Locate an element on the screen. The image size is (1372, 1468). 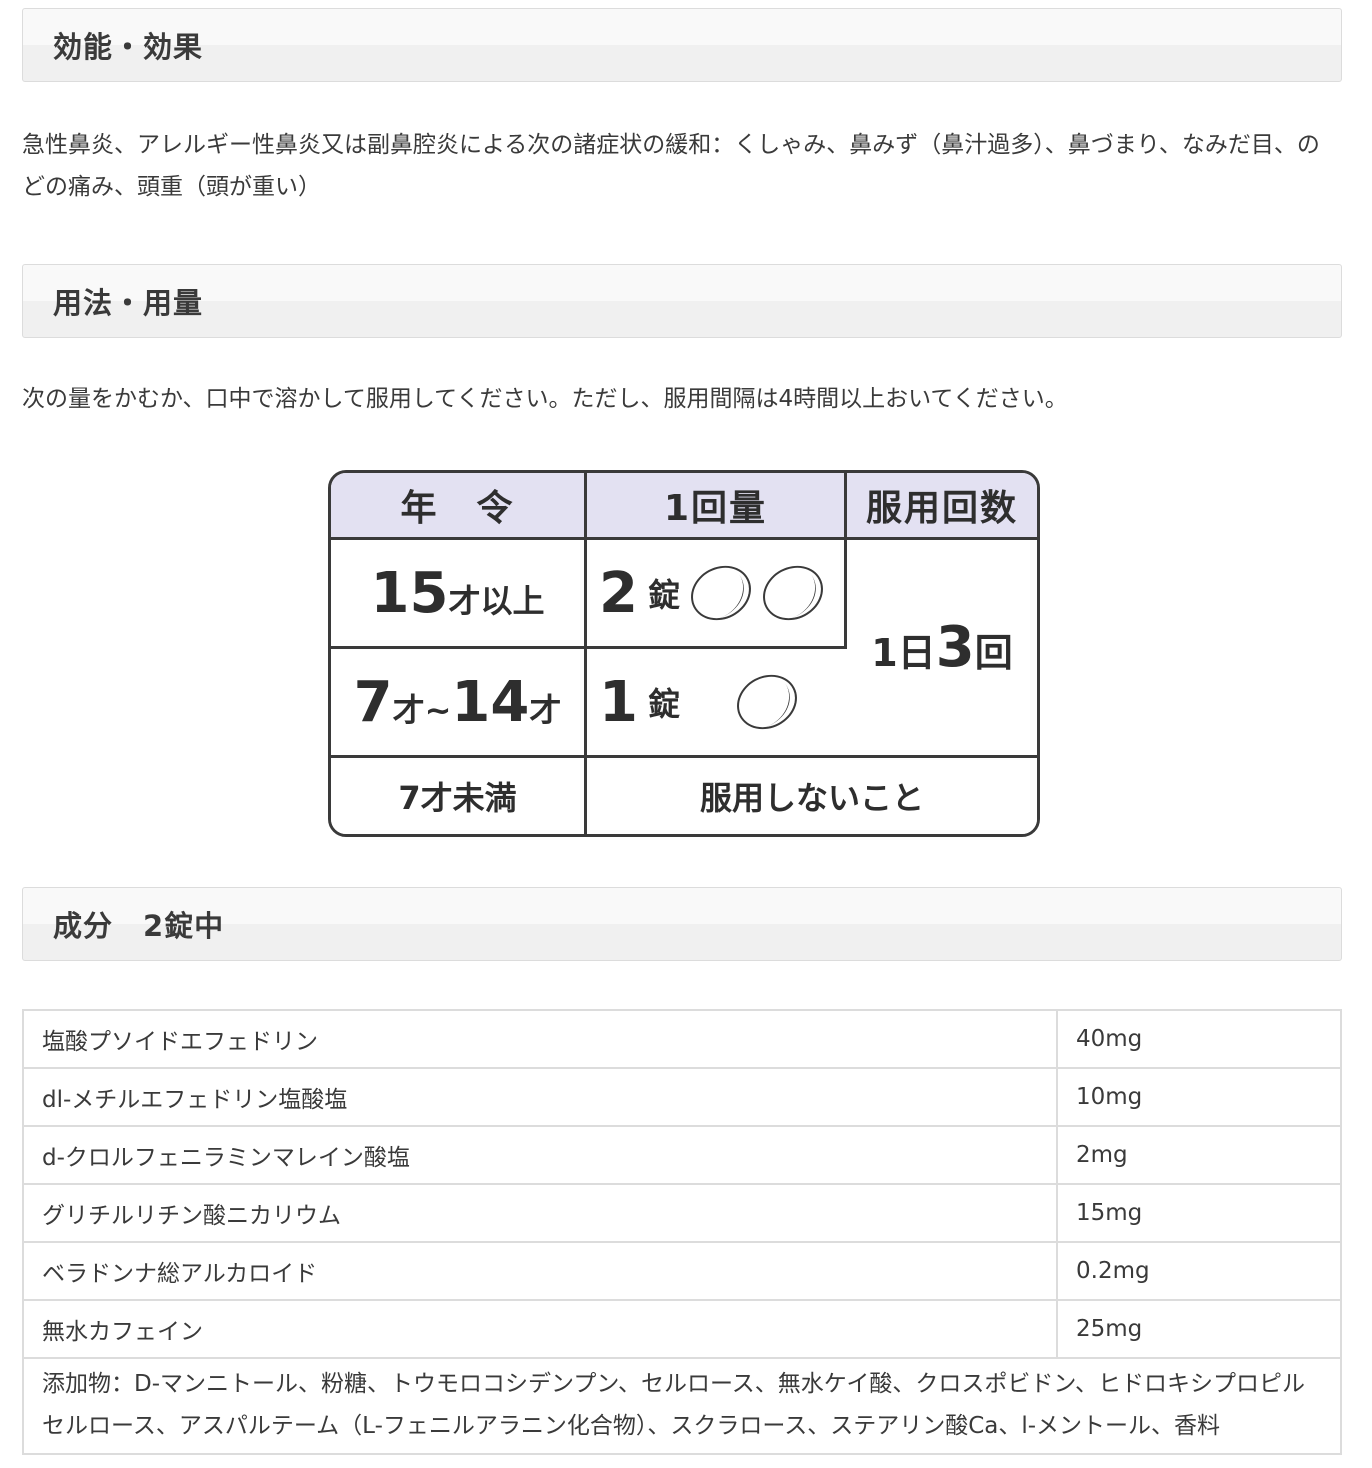
dosage-row: 15才以上 2 錠 1日3回 is located at coordinates (684, 649).